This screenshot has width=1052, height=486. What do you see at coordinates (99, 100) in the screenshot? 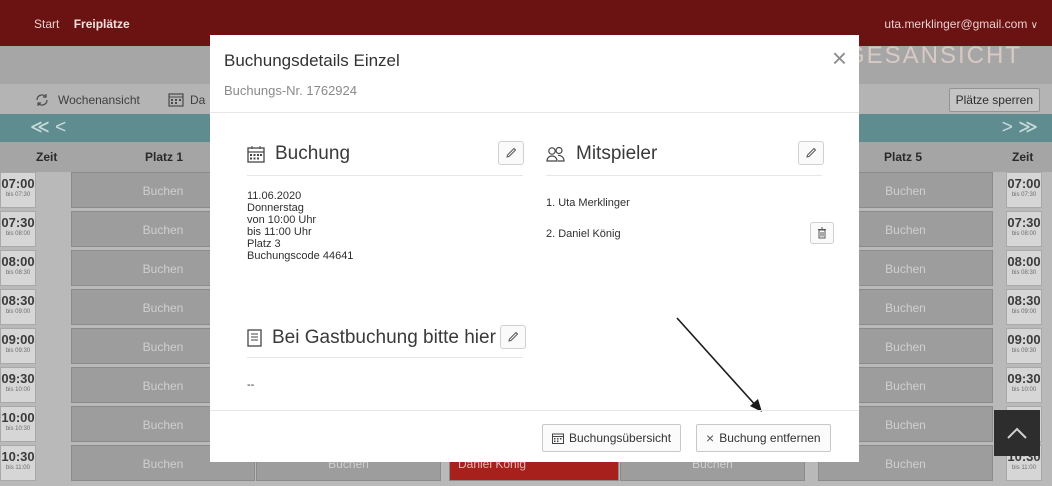
I see `week-view-label: Wochenansicht` at bounding box center [99, 100].